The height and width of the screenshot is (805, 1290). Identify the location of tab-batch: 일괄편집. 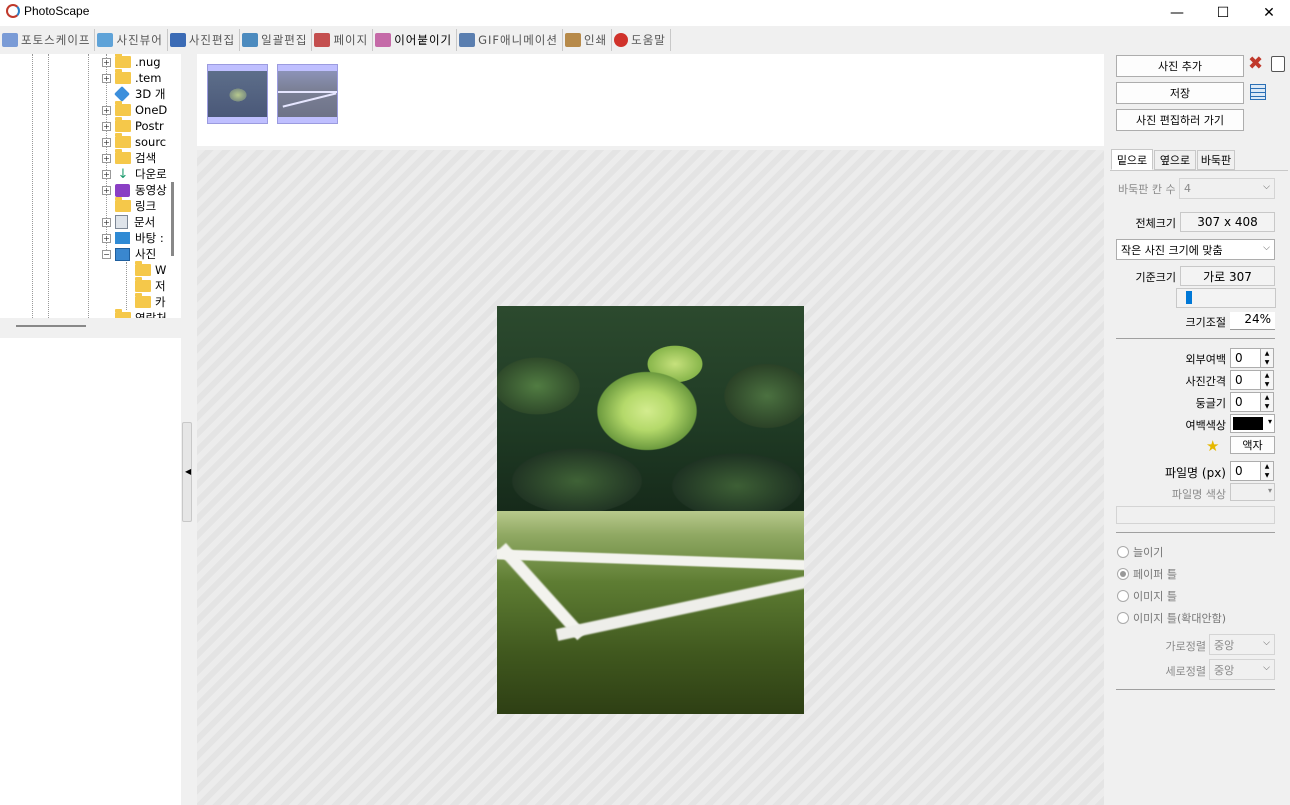
(276, 40).